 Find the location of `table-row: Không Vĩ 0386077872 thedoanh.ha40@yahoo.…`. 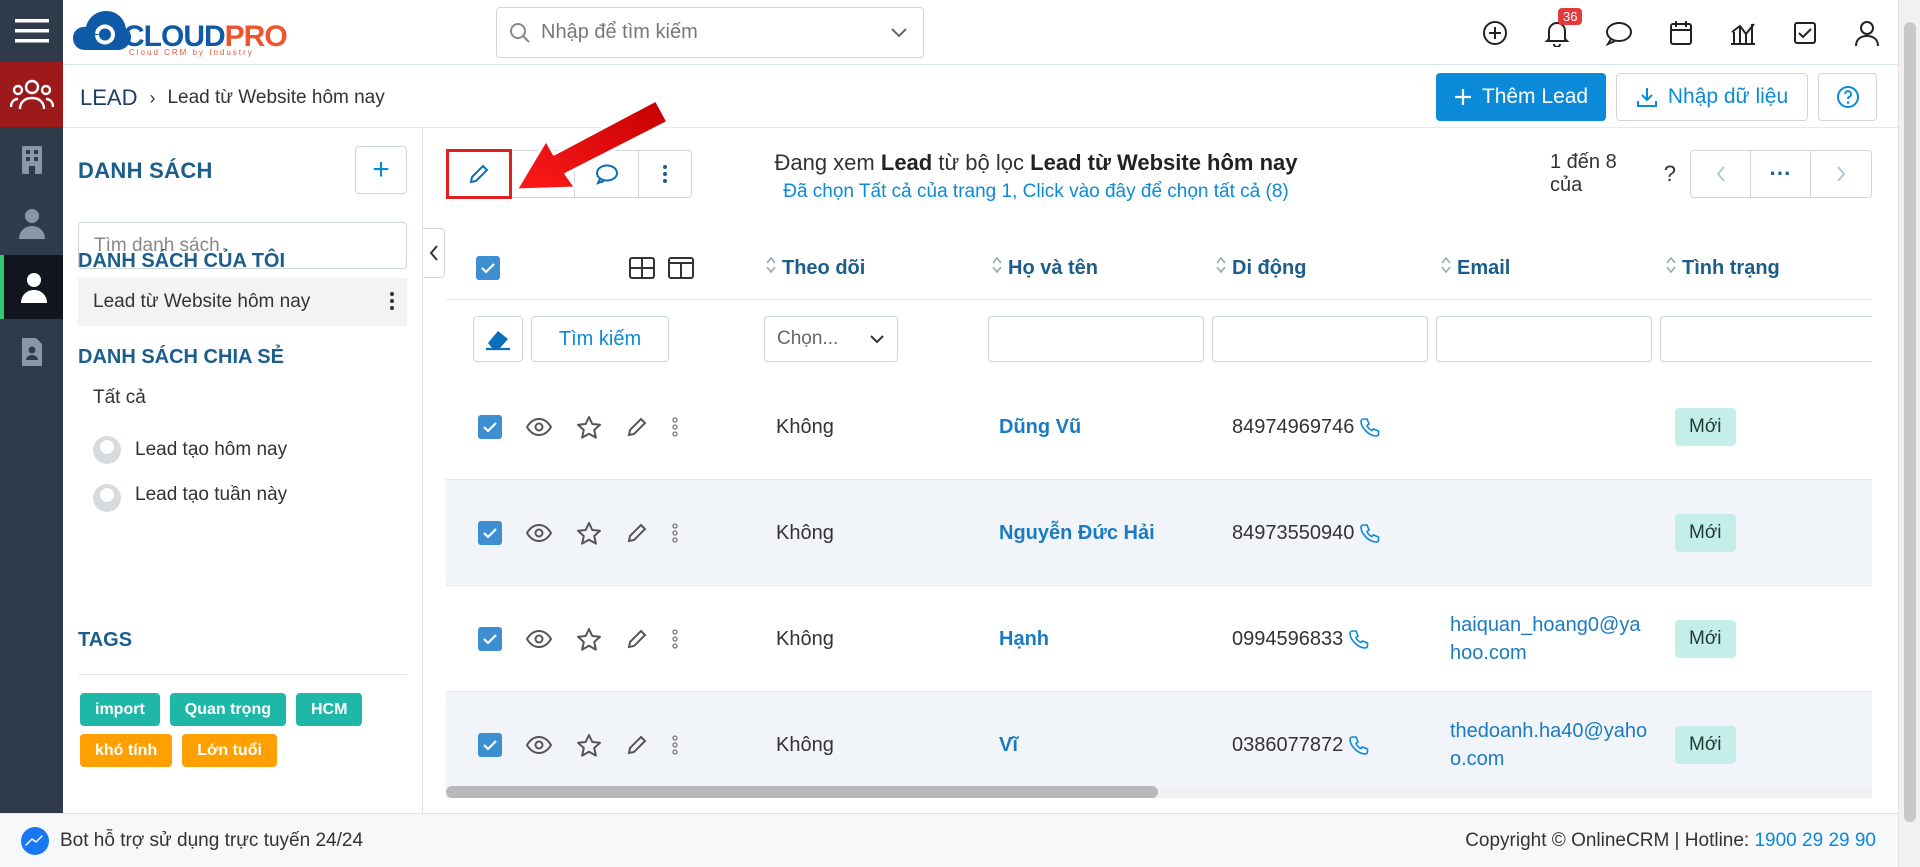

table-row: Không Vĩ 0386077872 thedoanh.ha40@yahoo.… is located at coordinates (1159, 745).